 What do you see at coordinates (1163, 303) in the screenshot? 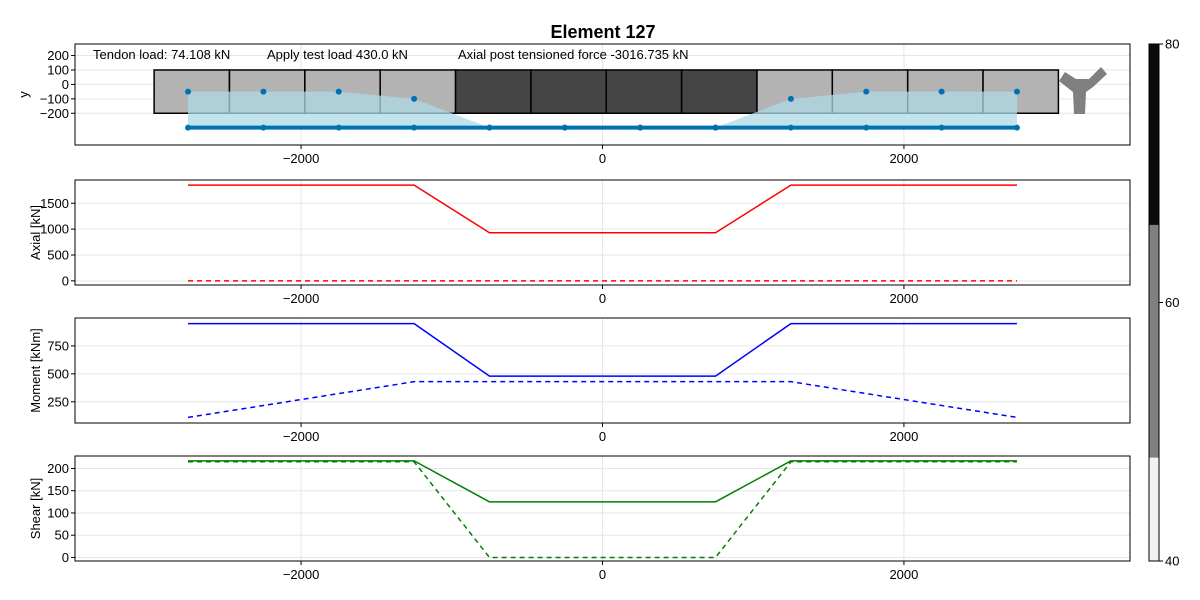
I see `colorbar: 40 60 80` at bounding box center [1163, 303].